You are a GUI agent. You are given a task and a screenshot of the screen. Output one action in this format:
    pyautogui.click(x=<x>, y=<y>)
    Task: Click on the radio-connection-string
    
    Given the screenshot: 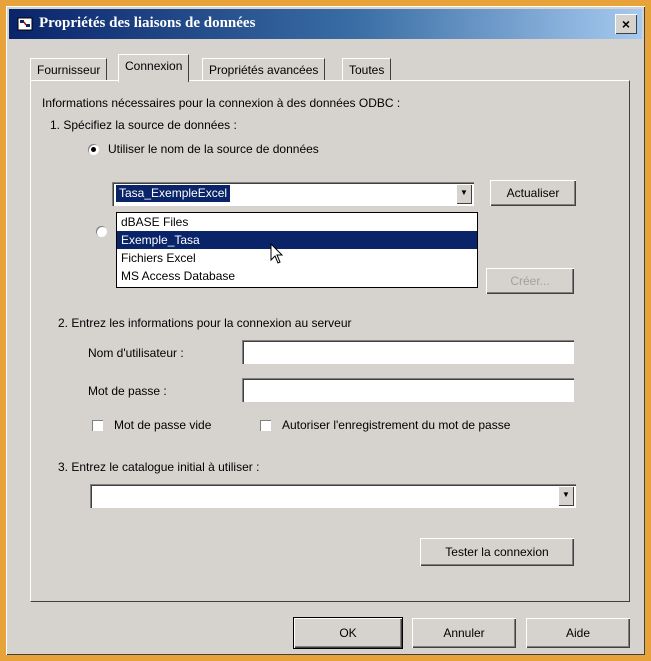 What is the action you would take?
    pyautogui.click(x=101, y=231)
    